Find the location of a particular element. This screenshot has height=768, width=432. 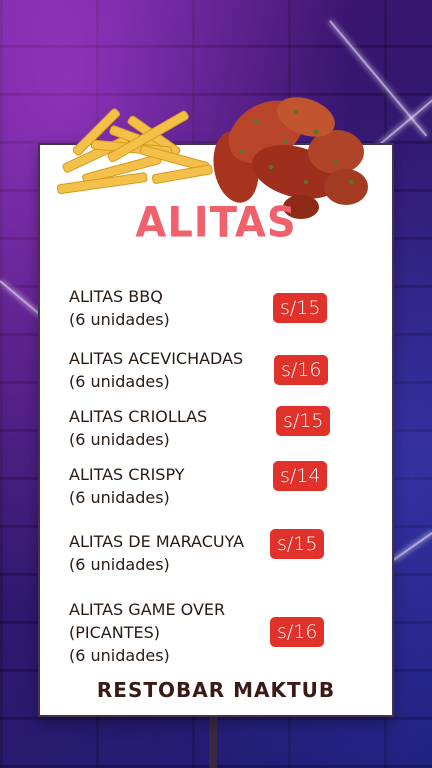

item-name: ALITAS CRISPY is located at coordinates (127, 474).